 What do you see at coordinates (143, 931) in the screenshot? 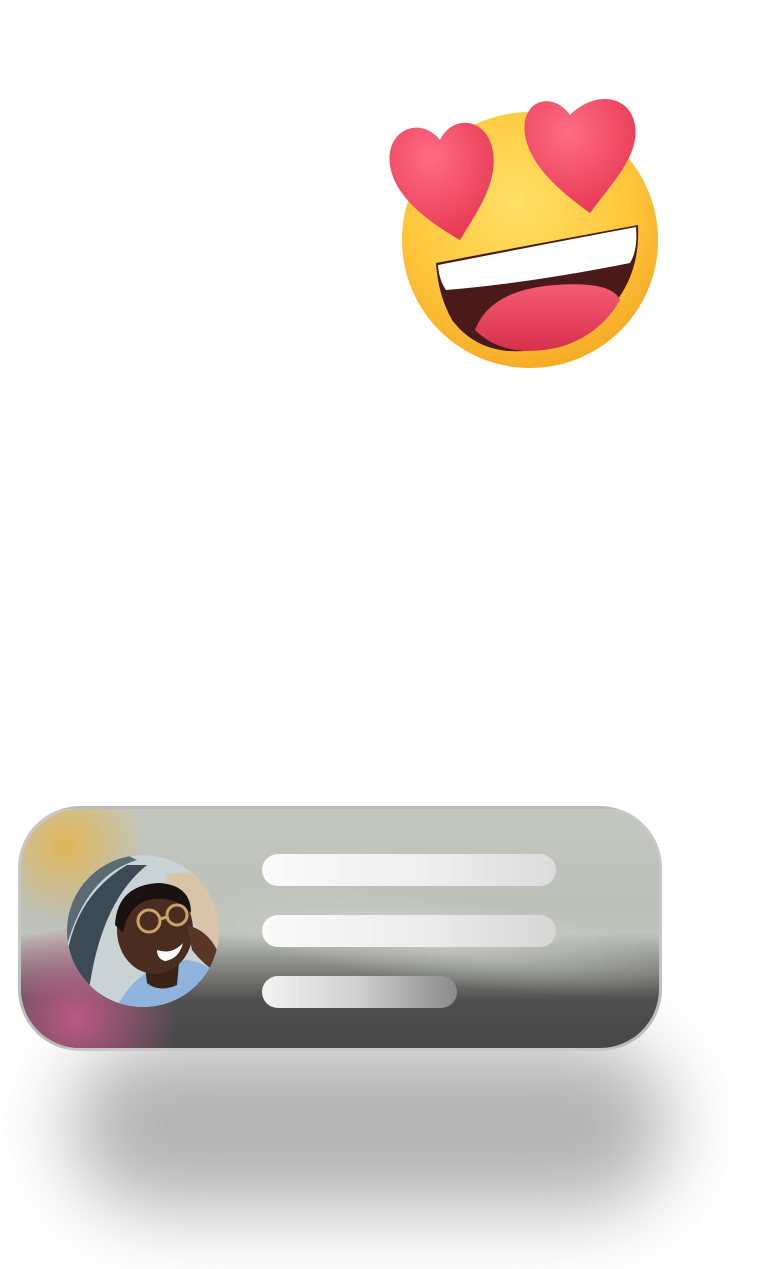
I see `user-avatar` at bounding box center [143, 931].